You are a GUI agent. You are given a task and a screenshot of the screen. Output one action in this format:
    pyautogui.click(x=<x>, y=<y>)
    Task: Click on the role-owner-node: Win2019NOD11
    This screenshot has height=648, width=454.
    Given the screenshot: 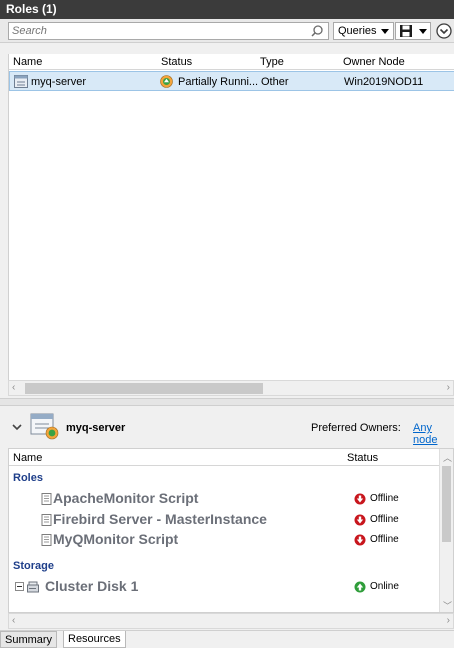 What is the action you would take?
    pyautogui.click(x=384, y=82)
    